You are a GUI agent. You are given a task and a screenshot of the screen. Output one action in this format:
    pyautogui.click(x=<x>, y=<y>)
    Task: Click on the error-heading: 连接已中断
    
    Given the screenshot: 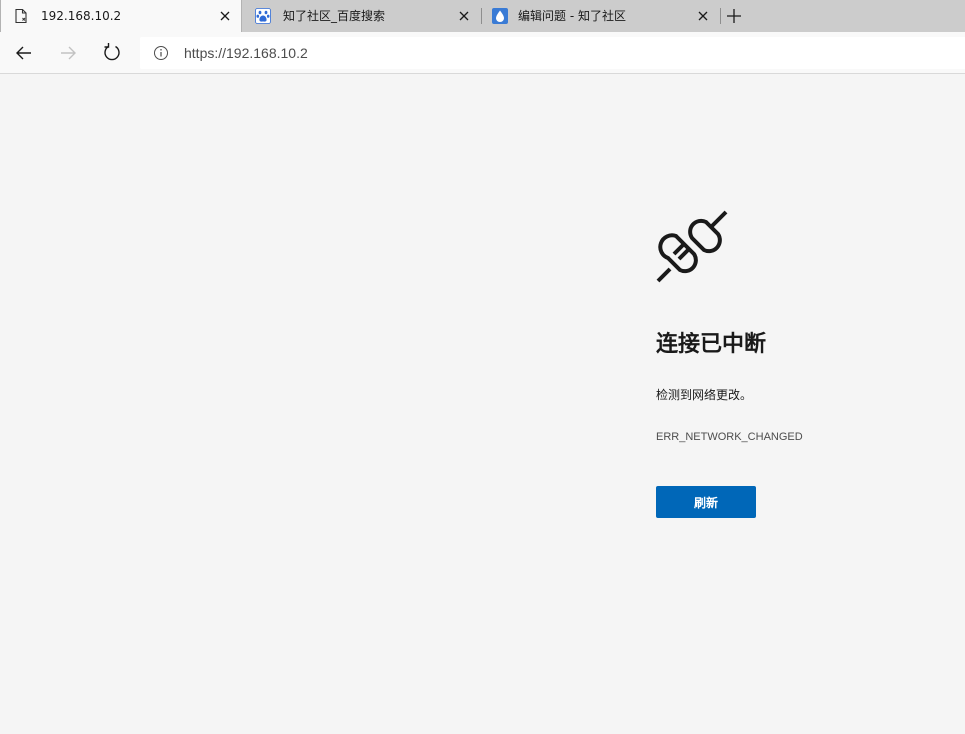 What is the action you would take?
    pyautogui.click(x=711, y=344)
    